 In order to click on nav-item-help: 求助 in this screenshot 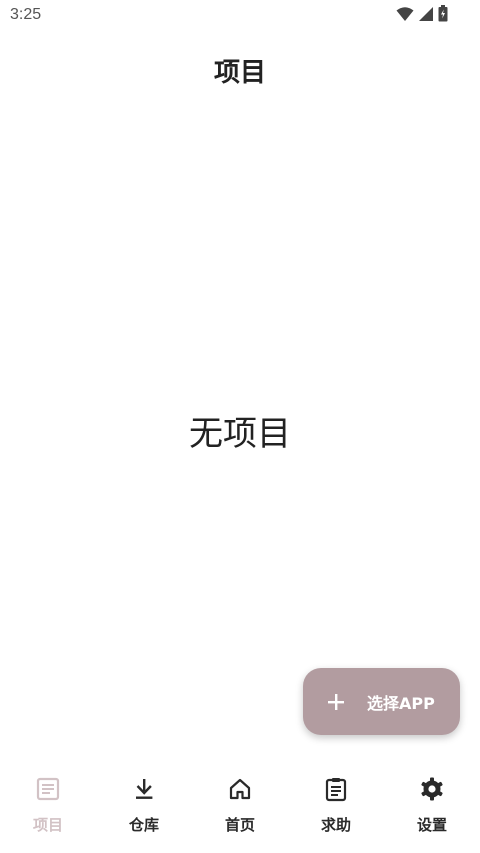, I will do `click(336, 805)`.